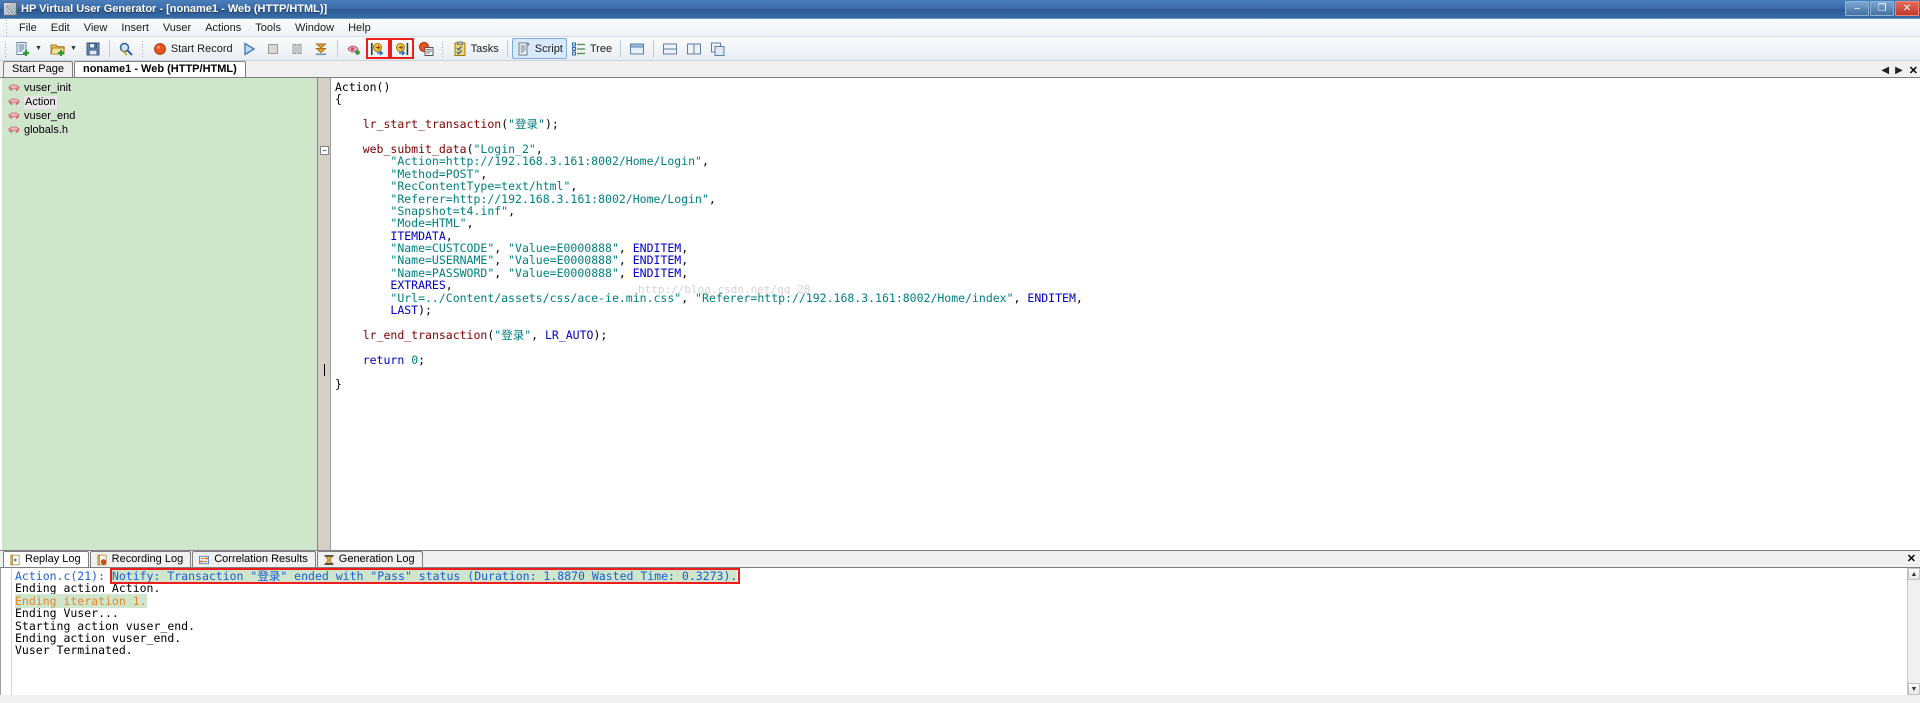 This screenshot has width=1920, height=703. What do you see at coordinates (96, 28) in the screenshot?
I see `menu-item-view: View` at bounding box center [96, 28].